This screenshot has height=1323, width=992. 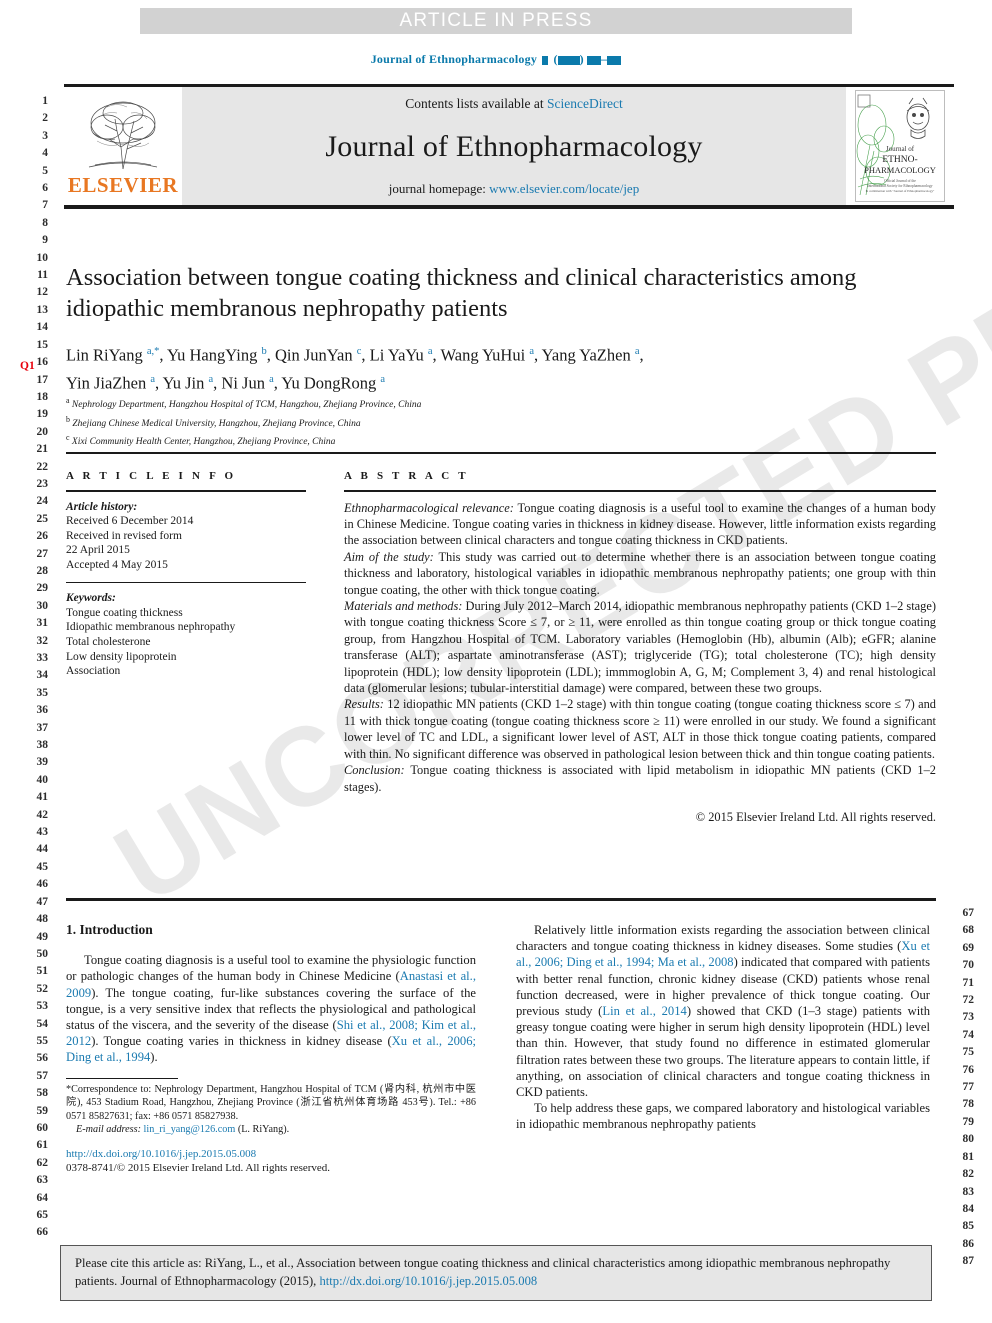 I want to click on line-number: 50, so click(x=42, y=953).